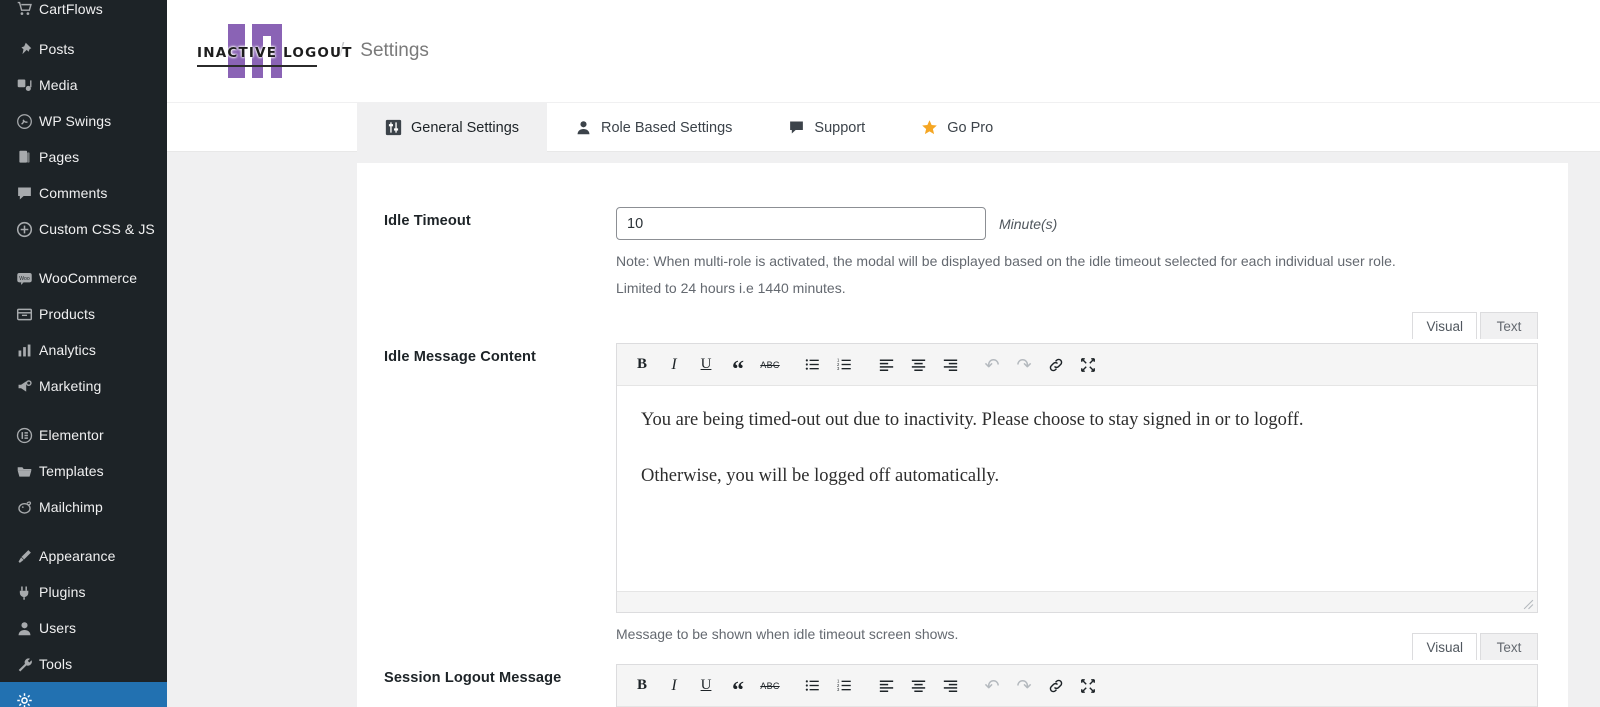 The width and height of the screenshot is (1600, 707). I want to click on undo-icon-glyph: ↶, so click(992, 685).